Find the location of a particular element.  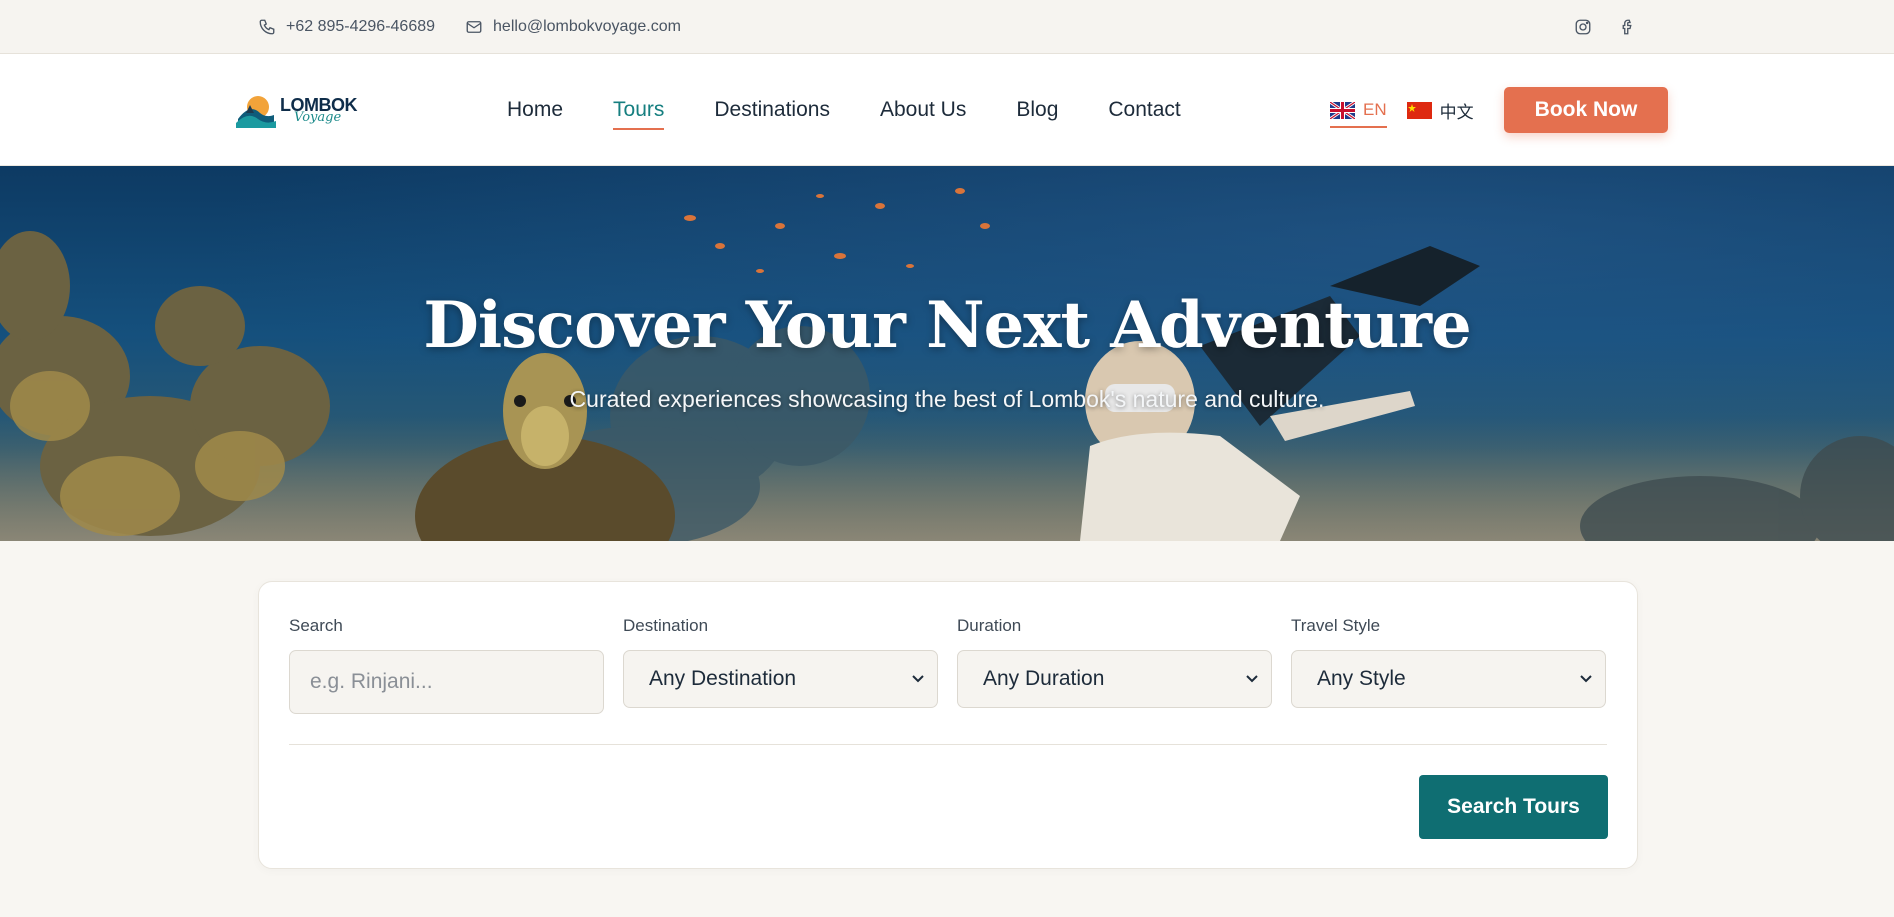

lang-en: EN is located at coordinates (1358, 110).